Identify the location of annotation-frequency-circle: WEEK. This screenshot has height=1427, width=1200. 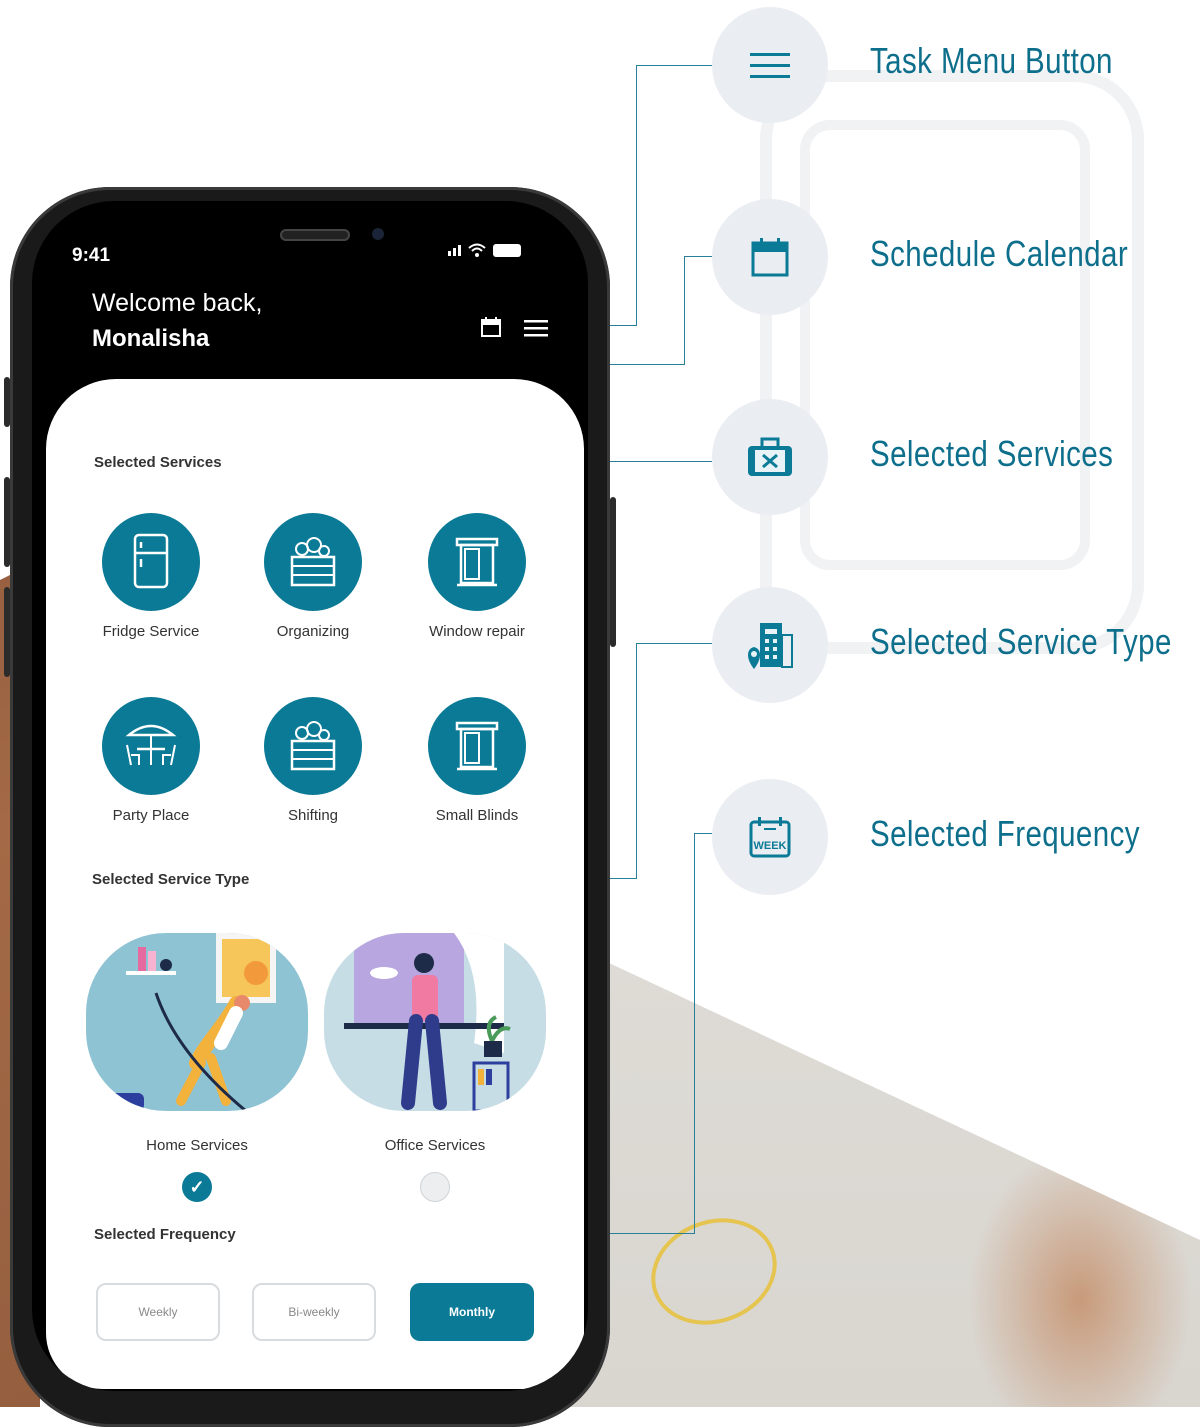
(770, 837).